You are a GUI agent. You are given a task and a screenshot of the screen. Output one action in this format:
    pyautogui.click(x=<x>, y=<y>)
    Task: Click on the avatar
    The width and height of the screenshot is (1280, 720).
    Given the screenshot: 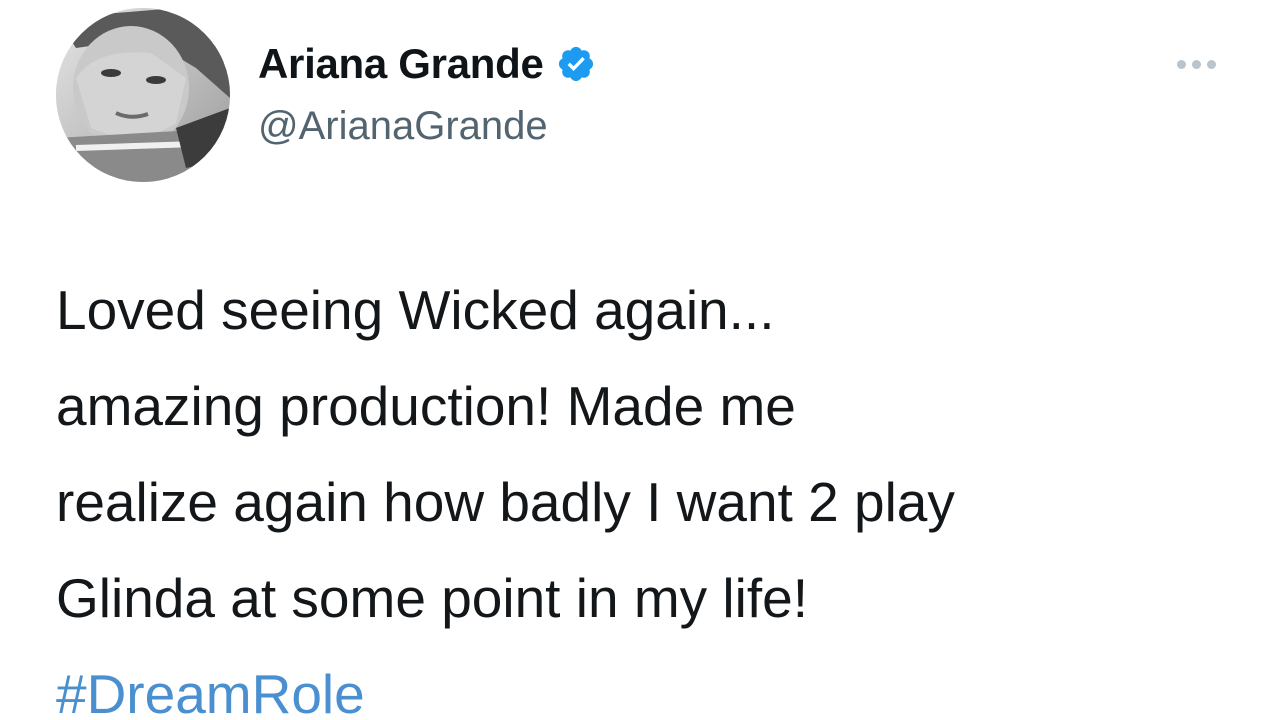 What is the action you would take?
    pyautogui.click(x=143, y=95)
    